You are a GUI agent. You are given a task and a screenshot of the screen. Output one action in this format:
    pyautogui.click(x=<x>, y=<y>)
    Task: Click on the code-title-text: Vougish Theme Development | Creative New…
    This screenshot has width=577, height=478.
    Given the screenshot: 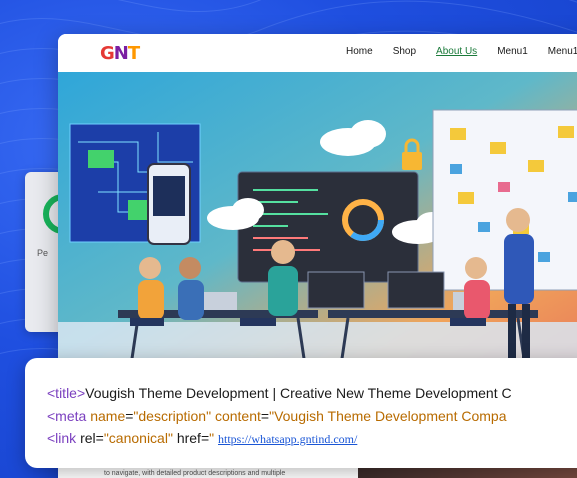 What is the action you would take?
    pyautogui.click(x=298, y=393)
    